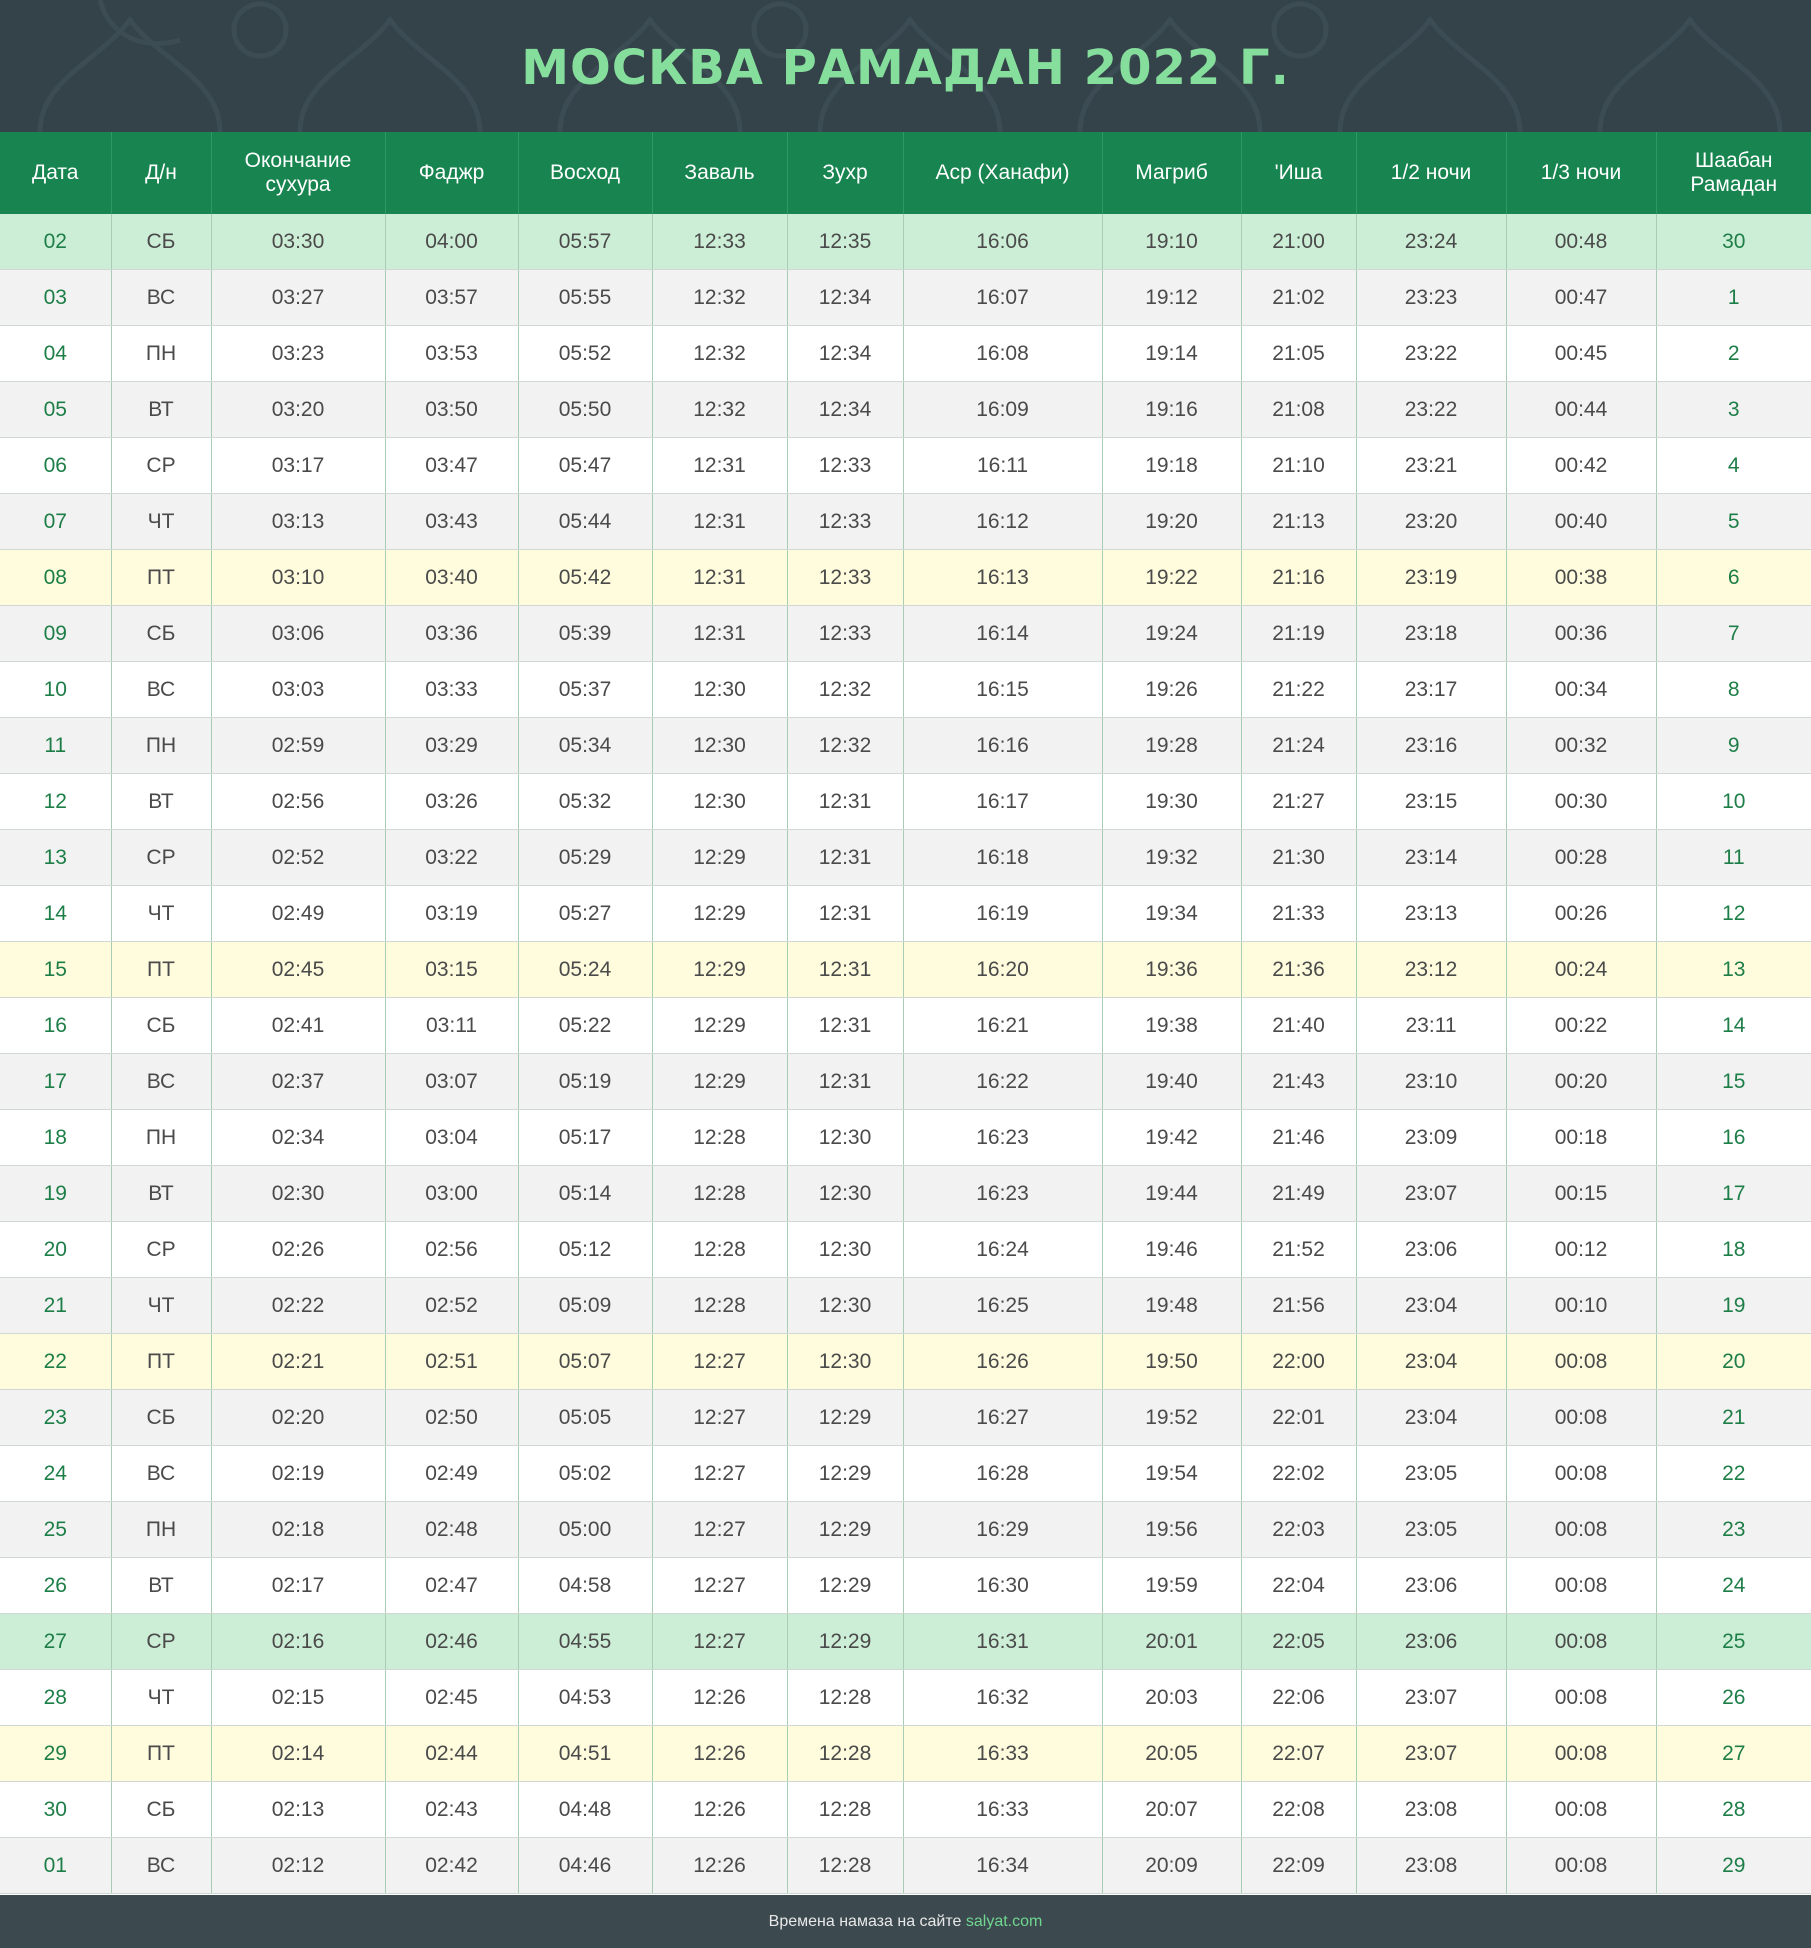 The image size is (1811, 1948). Describe the element at coordinates (1003, 1249) in the screenshot. I see `table-cell: 16:24` at that location.